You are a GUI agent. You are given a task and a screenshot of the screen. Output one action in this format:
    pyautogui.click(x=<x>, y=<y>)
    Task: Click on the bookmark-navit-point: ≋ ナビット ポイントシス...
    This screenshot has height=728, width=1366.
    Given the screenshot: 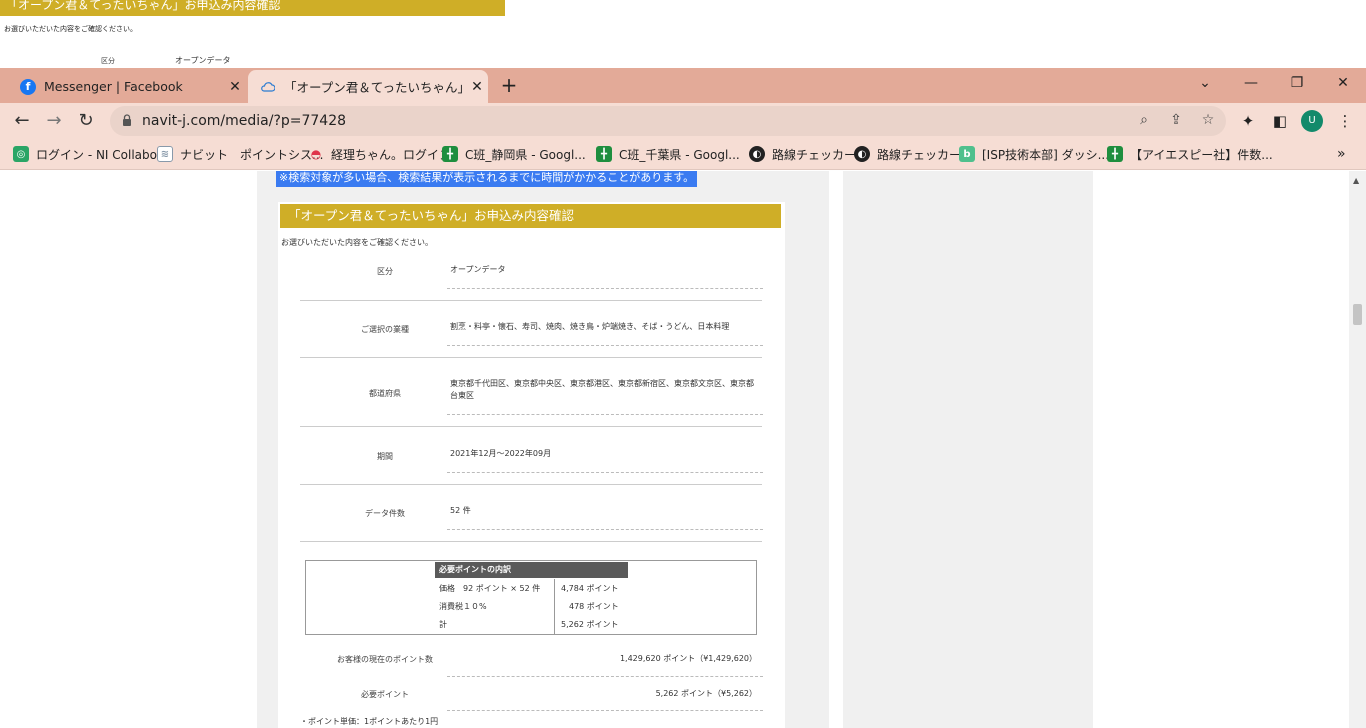 What is the action you would take?
    pyautogui.click(x=240, y=154)
    